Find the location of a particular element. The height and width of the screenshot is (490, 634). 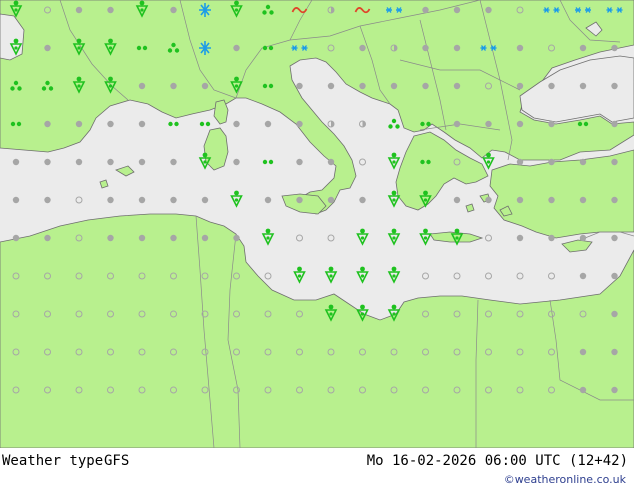

valid-time-label: Mo 16-02-2026 06:00 UTC (12+42) is located at coordinates (497, 461).